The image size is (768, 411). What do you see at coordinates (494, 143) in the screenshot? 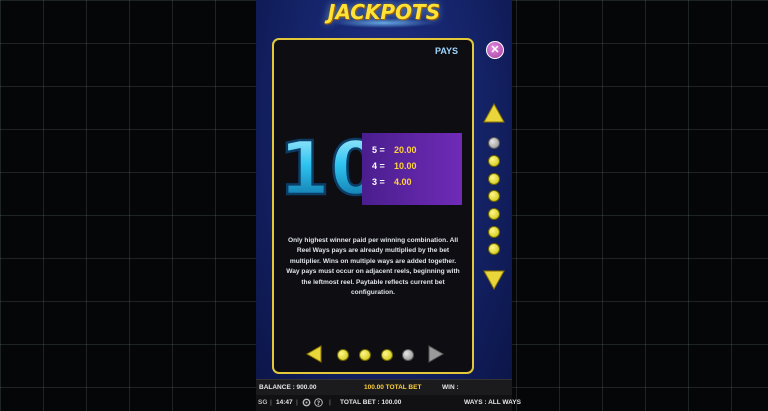
I see `sidebar-dot-1-current` at bounding box center [494, 143].